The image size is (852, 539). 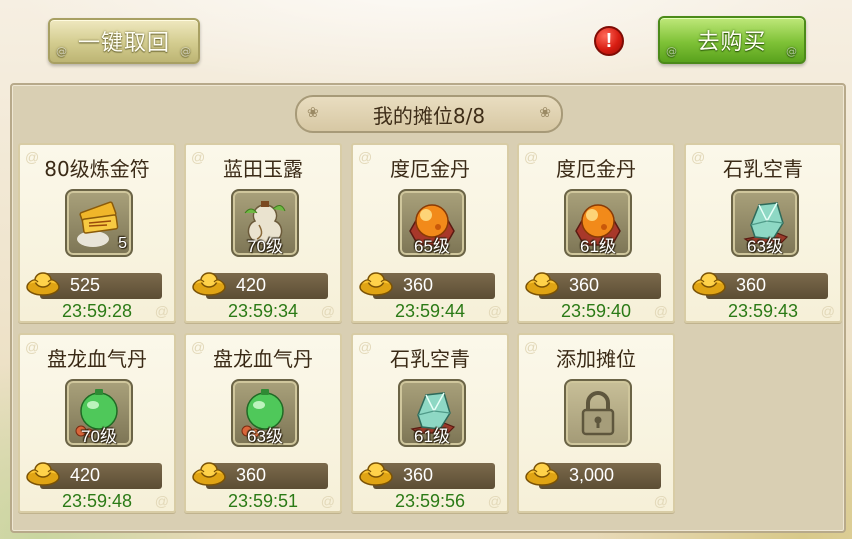 I want to click on go-buy-label: 去购买, so click(x=732, y=42).